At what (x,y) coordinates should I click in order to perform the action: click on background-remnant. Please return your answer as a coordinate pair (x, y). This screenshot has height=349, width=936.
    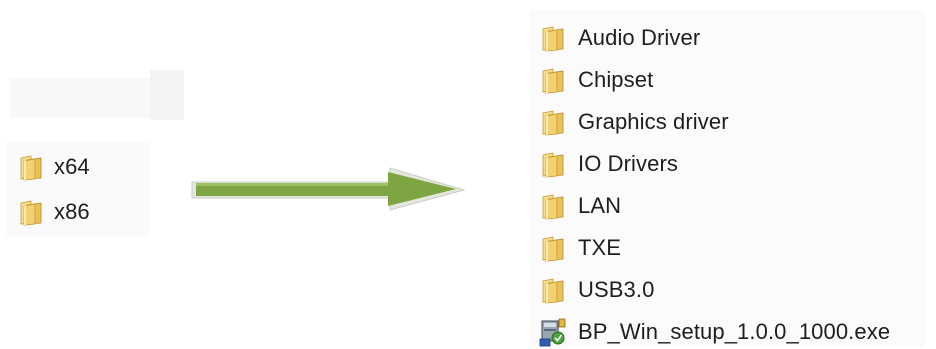
    Looking at the image, I should click on (167, 95).